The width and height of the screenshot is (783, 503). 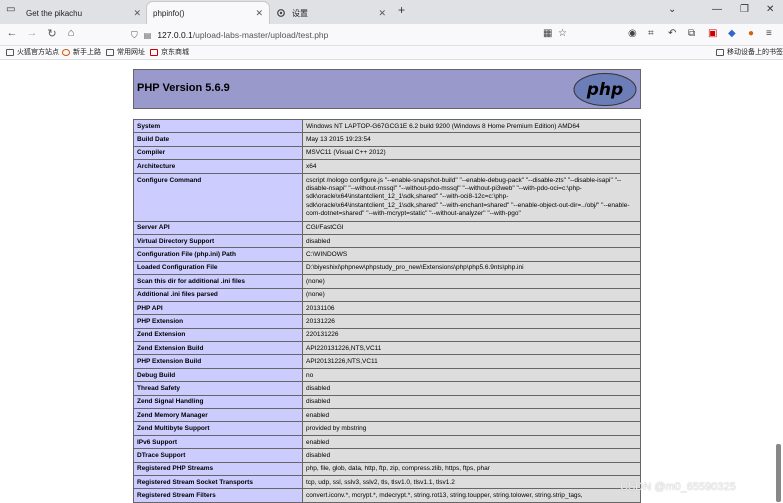 I want to click on table-row: Virtual Directory Support disabled, so click(x=387, y=241).